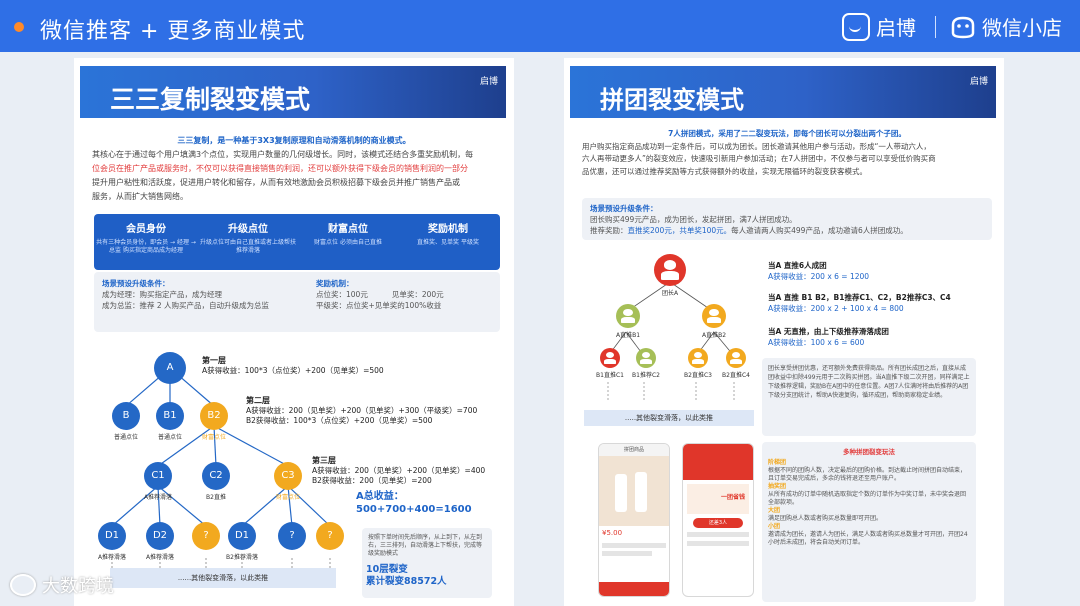 This screenshot has height=606, width=1080. What do you see at coordinates (609, 230) in the screenshot?
I see `scene-label: 推荐奖励：` at bounding box center [609, 230].